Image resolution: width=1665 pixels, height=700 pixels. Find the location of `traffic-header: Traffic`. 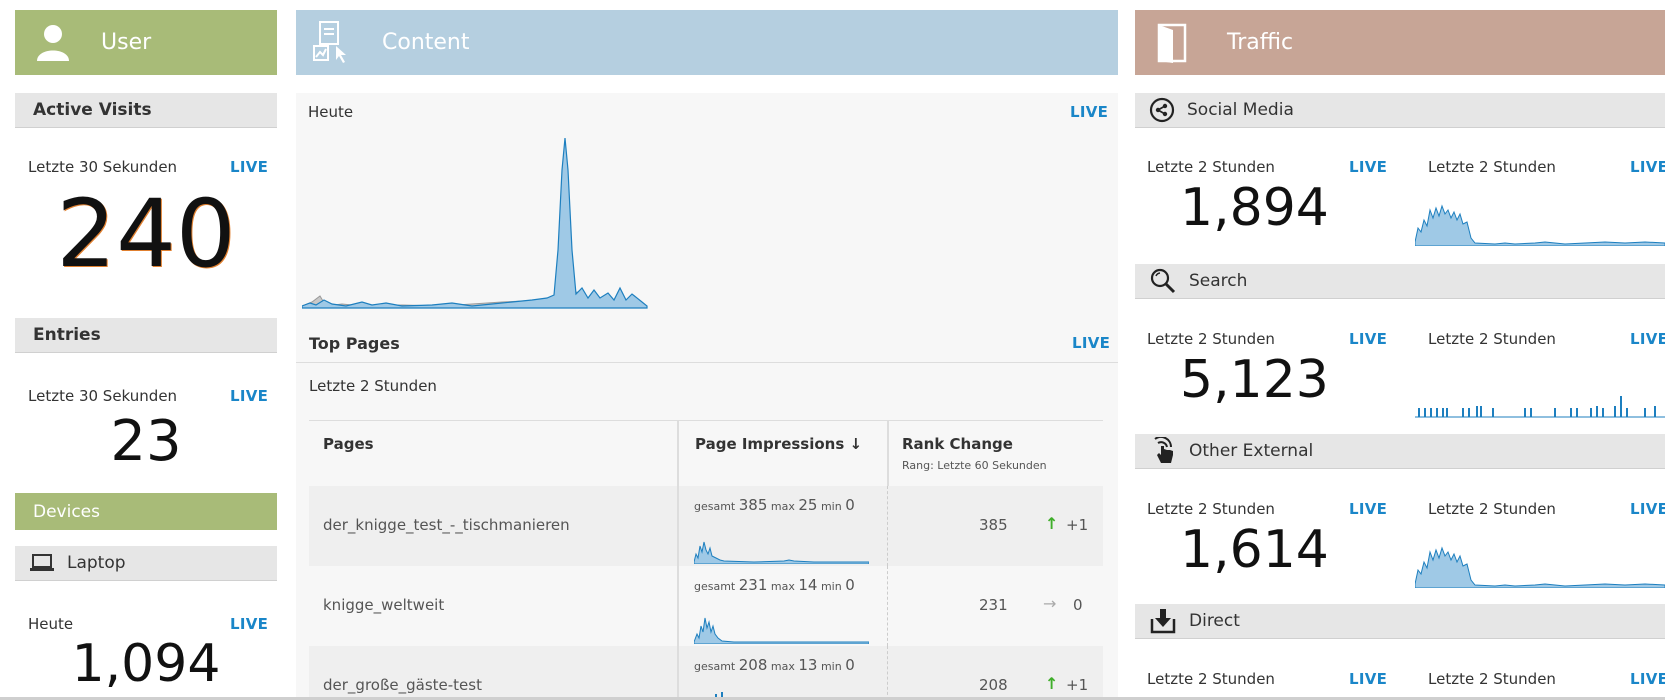

traffic-header: Traffic is located at coordinates (1400, 42).